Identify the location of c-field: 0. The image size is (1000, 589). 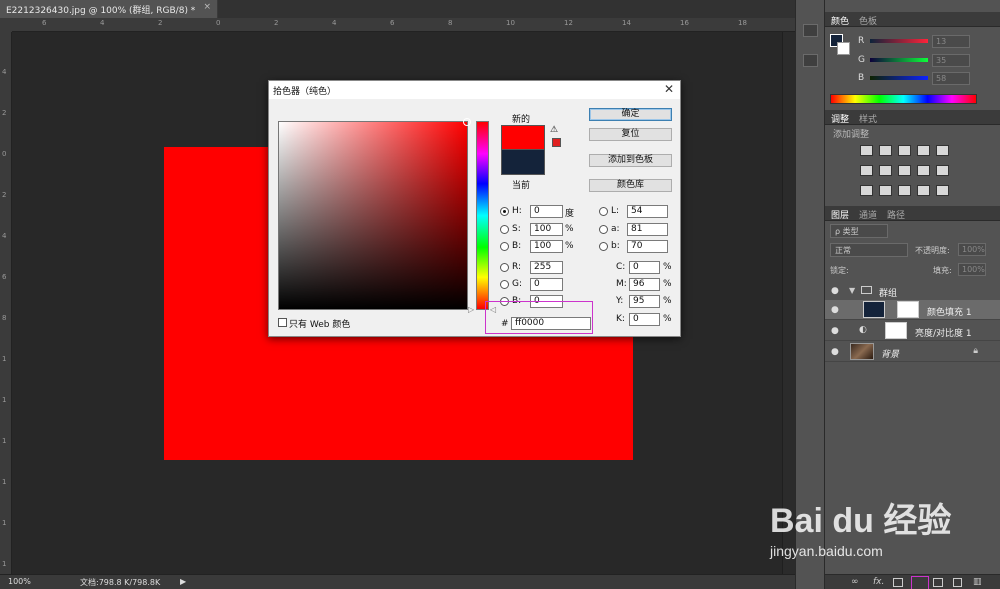
(644, 267).